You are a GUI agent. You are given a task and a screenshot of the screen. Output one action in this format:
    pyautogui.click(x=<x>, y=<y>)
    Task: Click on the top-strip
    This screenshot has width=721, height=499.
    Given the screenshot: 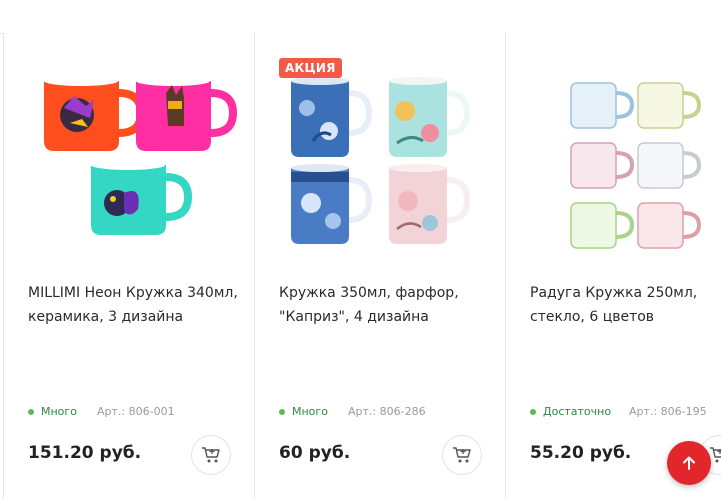 What is the action you would take?
    pyautogui.click(x=360, y=17)
    